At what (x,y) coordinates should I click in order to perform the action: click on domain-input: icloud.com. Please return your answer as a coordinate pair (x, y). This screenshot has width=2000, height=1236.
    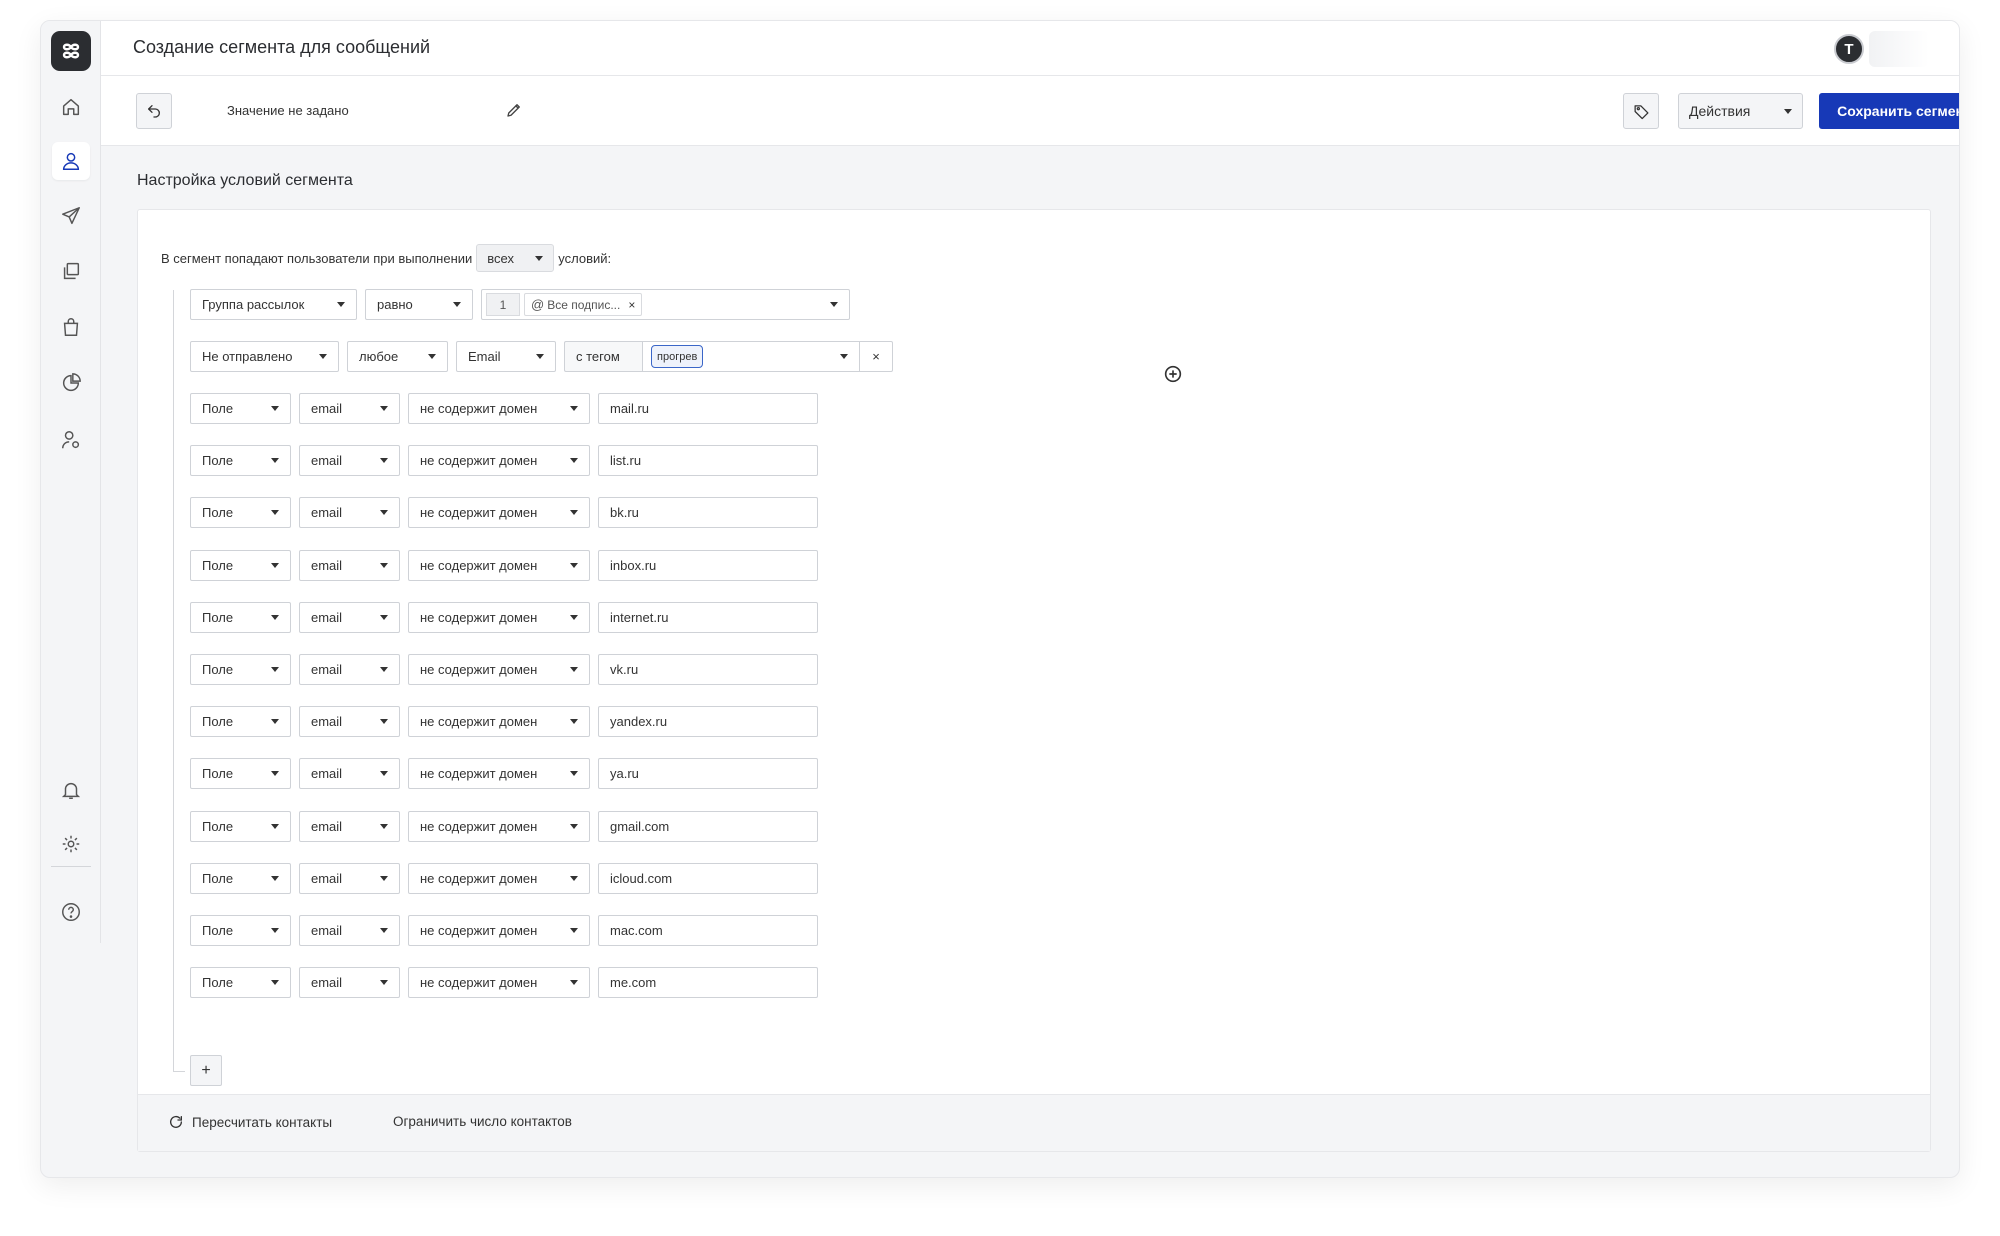
    Looking at the image, I should click on (708, 878).